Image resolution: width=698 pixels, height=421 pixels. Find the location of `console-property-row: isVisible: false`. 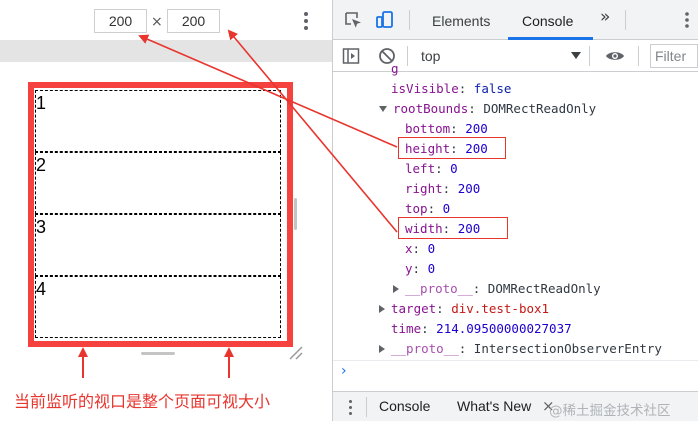

console-property-row: isVisible: false is located at coordinates (451, 88).